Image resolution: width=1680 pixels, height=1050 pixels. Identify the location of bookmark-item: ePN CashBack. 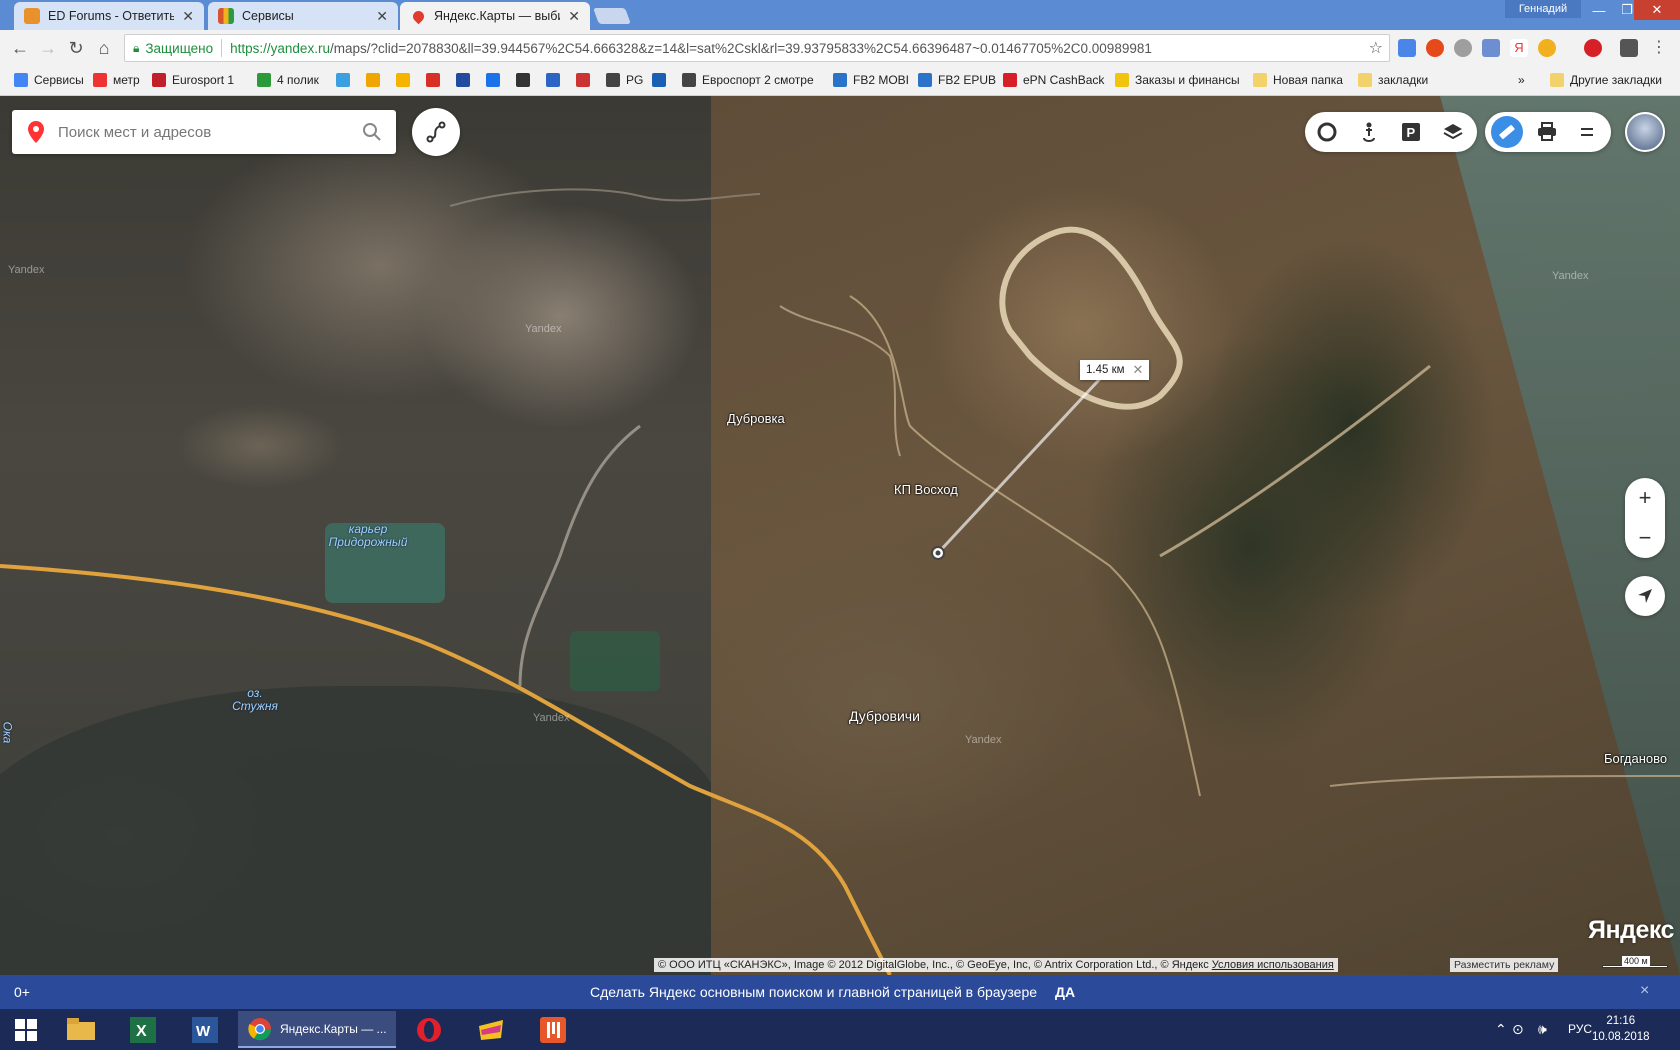
(1053, 80).